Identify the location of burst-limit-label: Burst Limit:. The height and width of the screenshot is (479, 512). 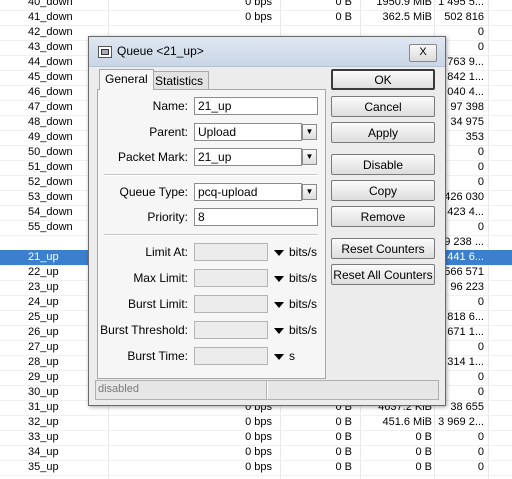
(157, 304).